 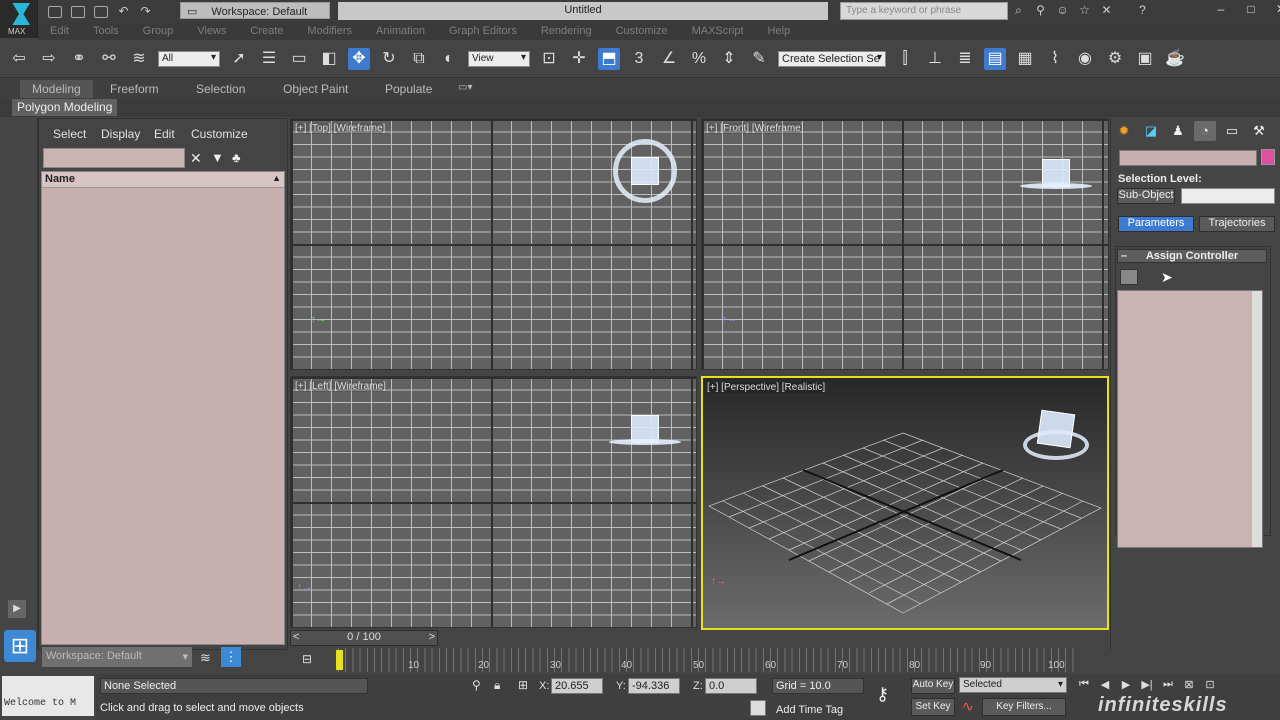 I want to click on close-icon: ✕, so click(x=1276, y=9).